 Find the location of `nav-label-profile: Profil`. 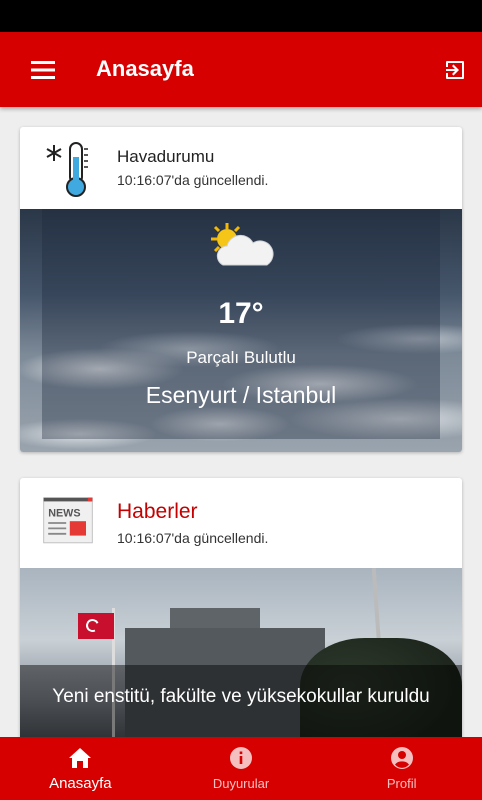

nav-label-profile: Profil is located at coordinates (401, 783).